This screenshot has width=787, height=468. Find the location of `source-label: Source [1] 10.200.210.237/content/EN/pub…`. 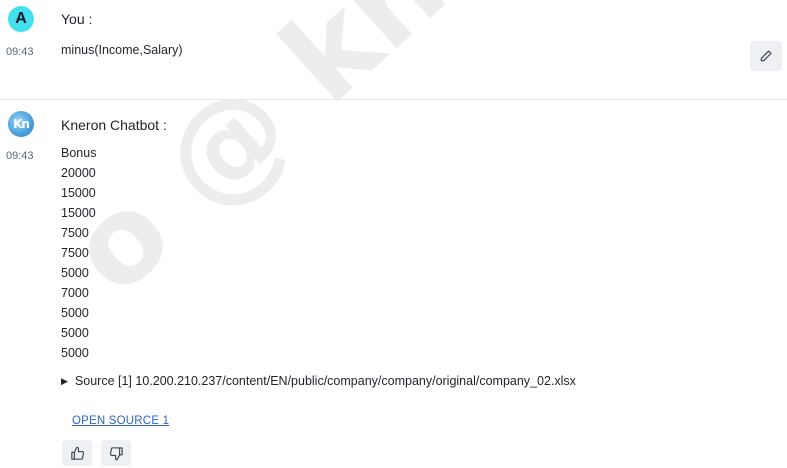

source-label: Source [1] 10.200.210.237/content/EN/pub… is located at coordinates (325, 381).